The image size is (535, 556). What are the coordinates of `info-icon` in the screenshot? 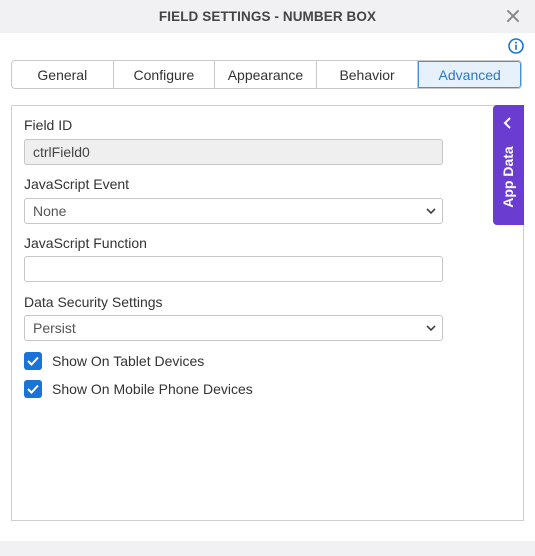 It's located at (516, 46).